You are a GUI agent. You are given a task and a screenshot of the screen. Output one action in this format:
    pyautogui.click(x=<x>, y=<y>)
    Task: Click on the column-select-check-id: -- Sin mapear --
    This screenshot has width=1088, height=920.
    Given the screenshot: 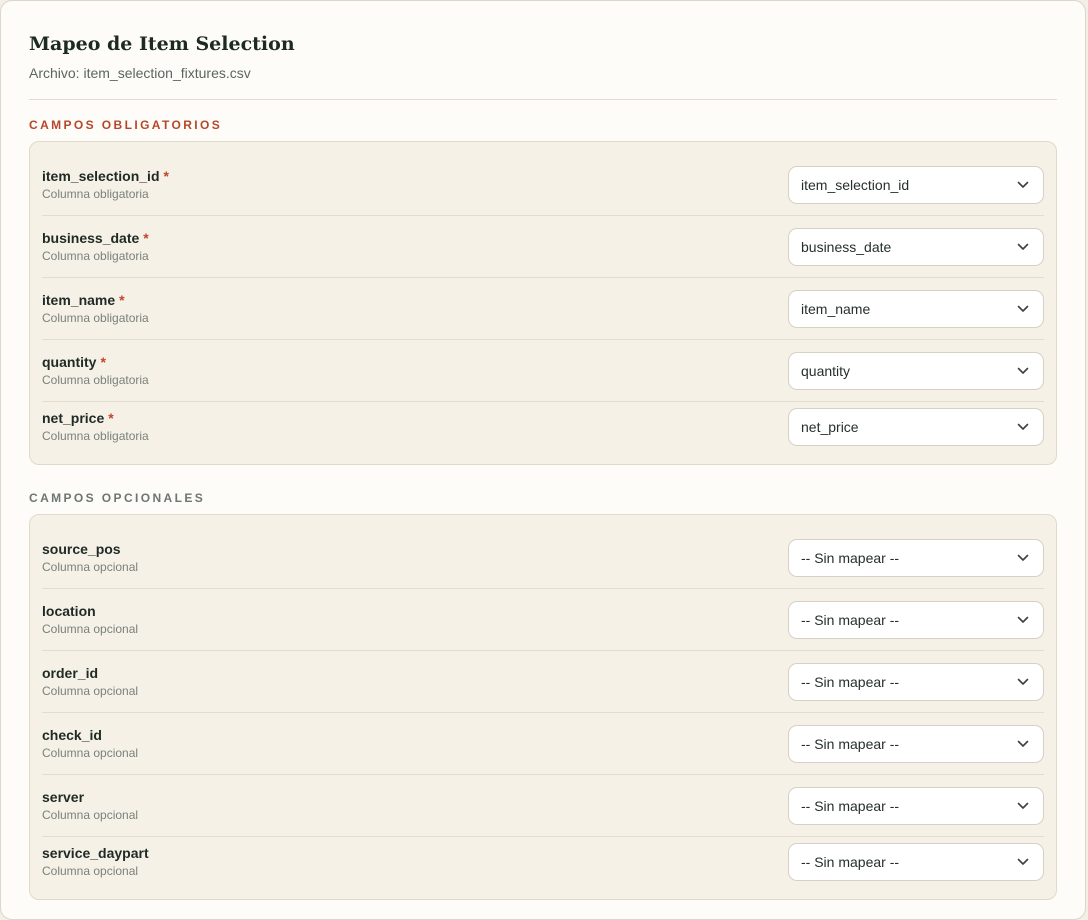 What is the action you would take?
    pyautogui.click(x=916, y=743)
    